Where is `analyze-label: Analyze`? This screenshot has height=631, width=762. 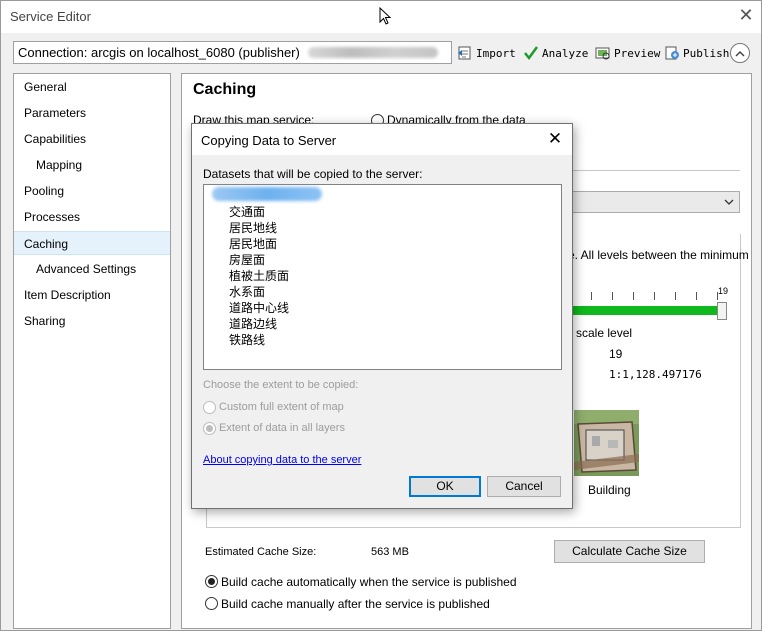
analyze-label: Analyze is located at coordinates (565, 53).